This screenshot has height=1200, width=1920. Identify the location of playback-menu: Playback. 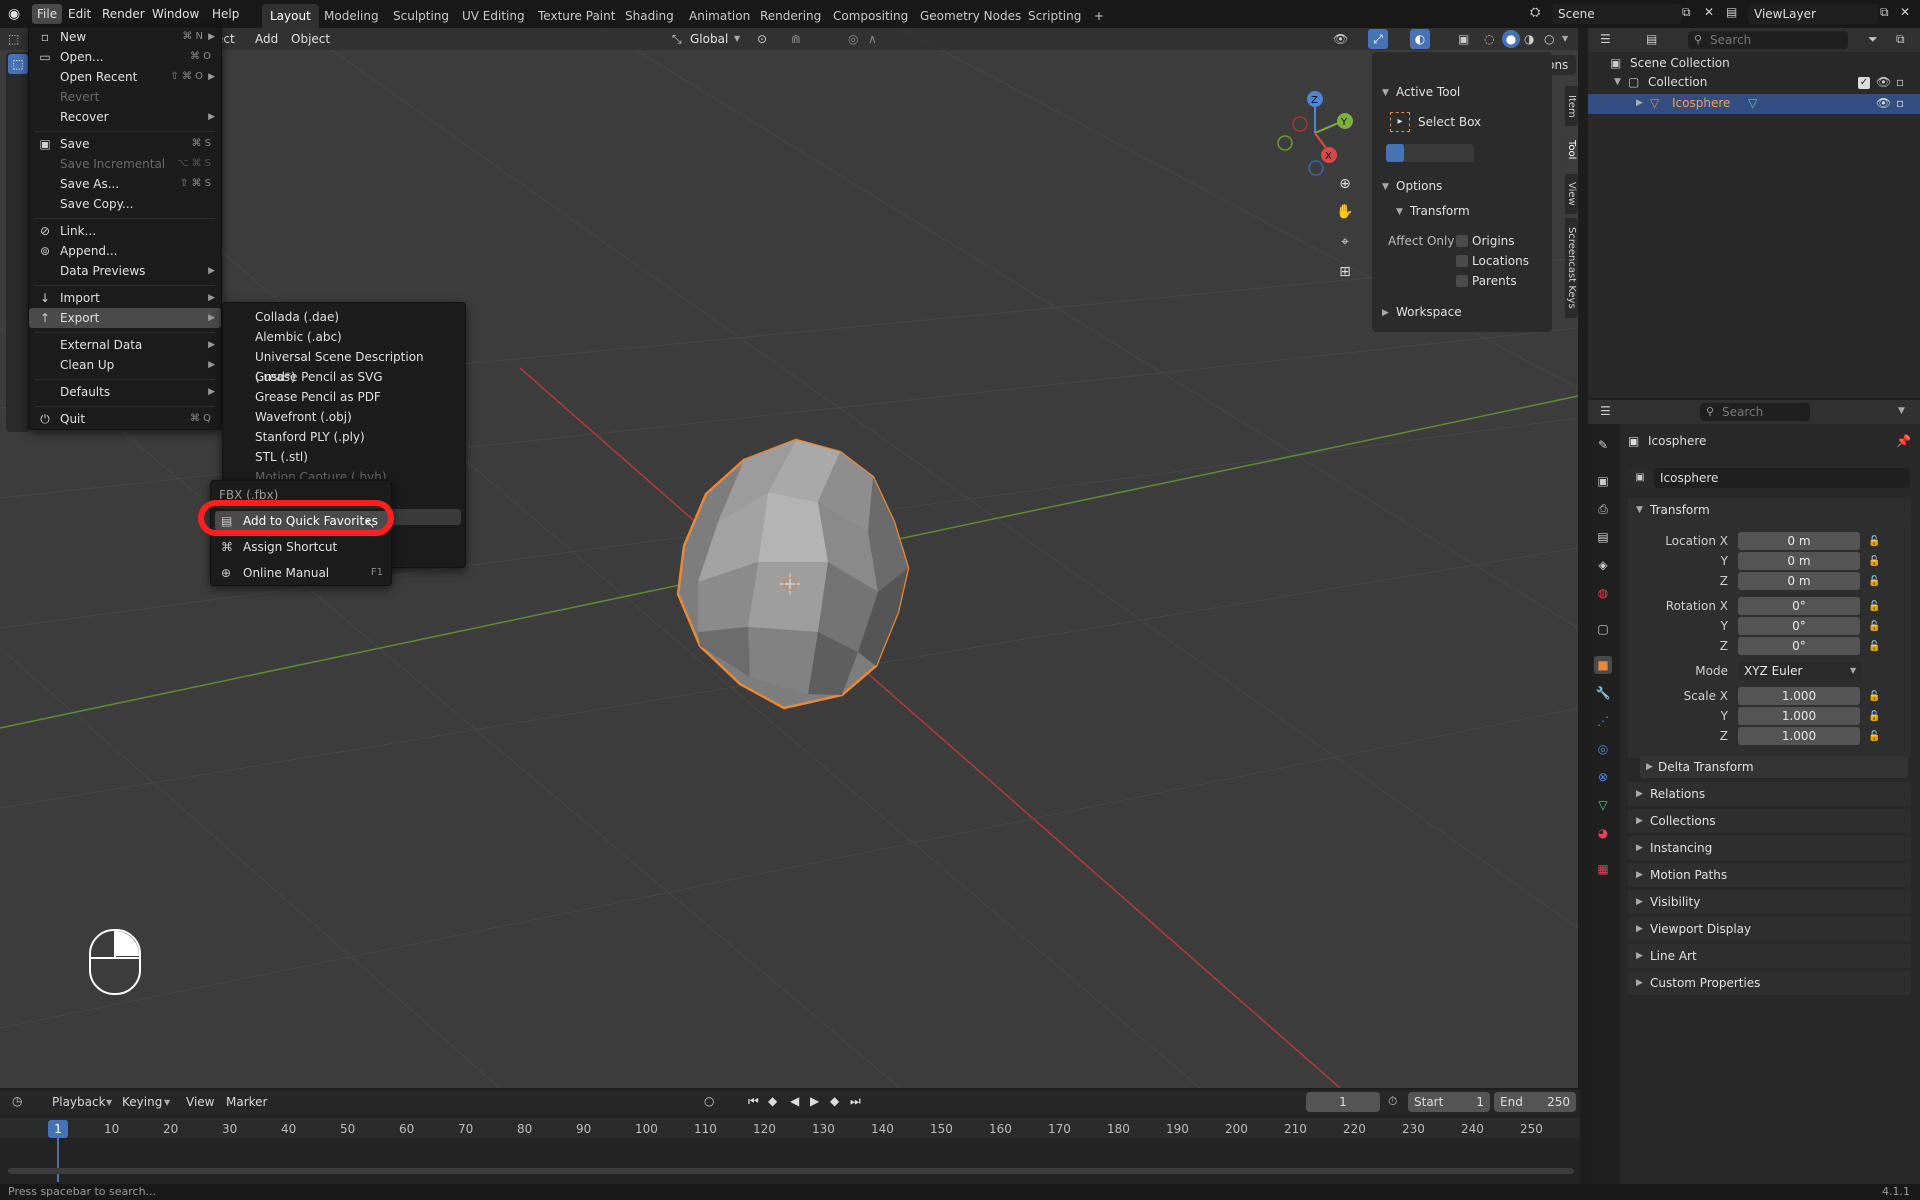
(79, 1102).